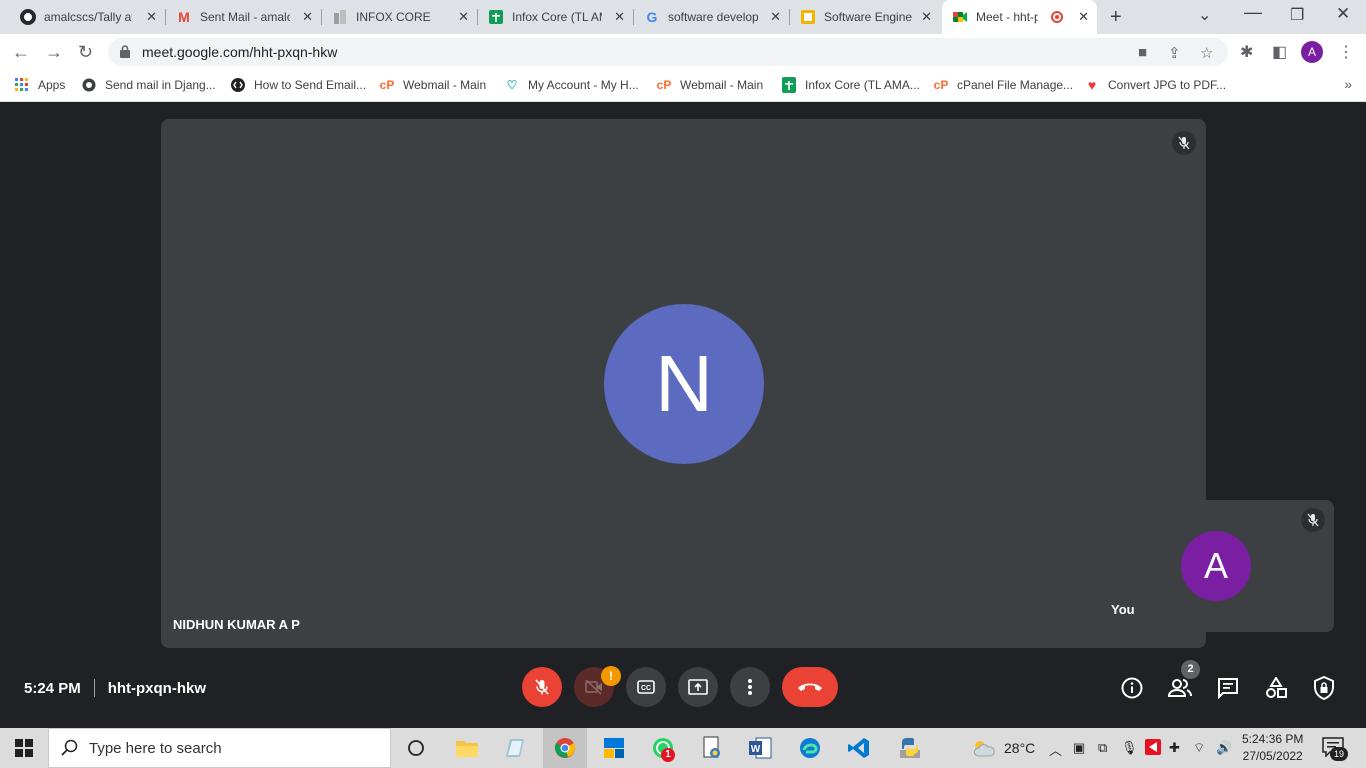  Describe the element at coordinates (496, 17) in the screenshot. I see `sheets-icon` at that location.